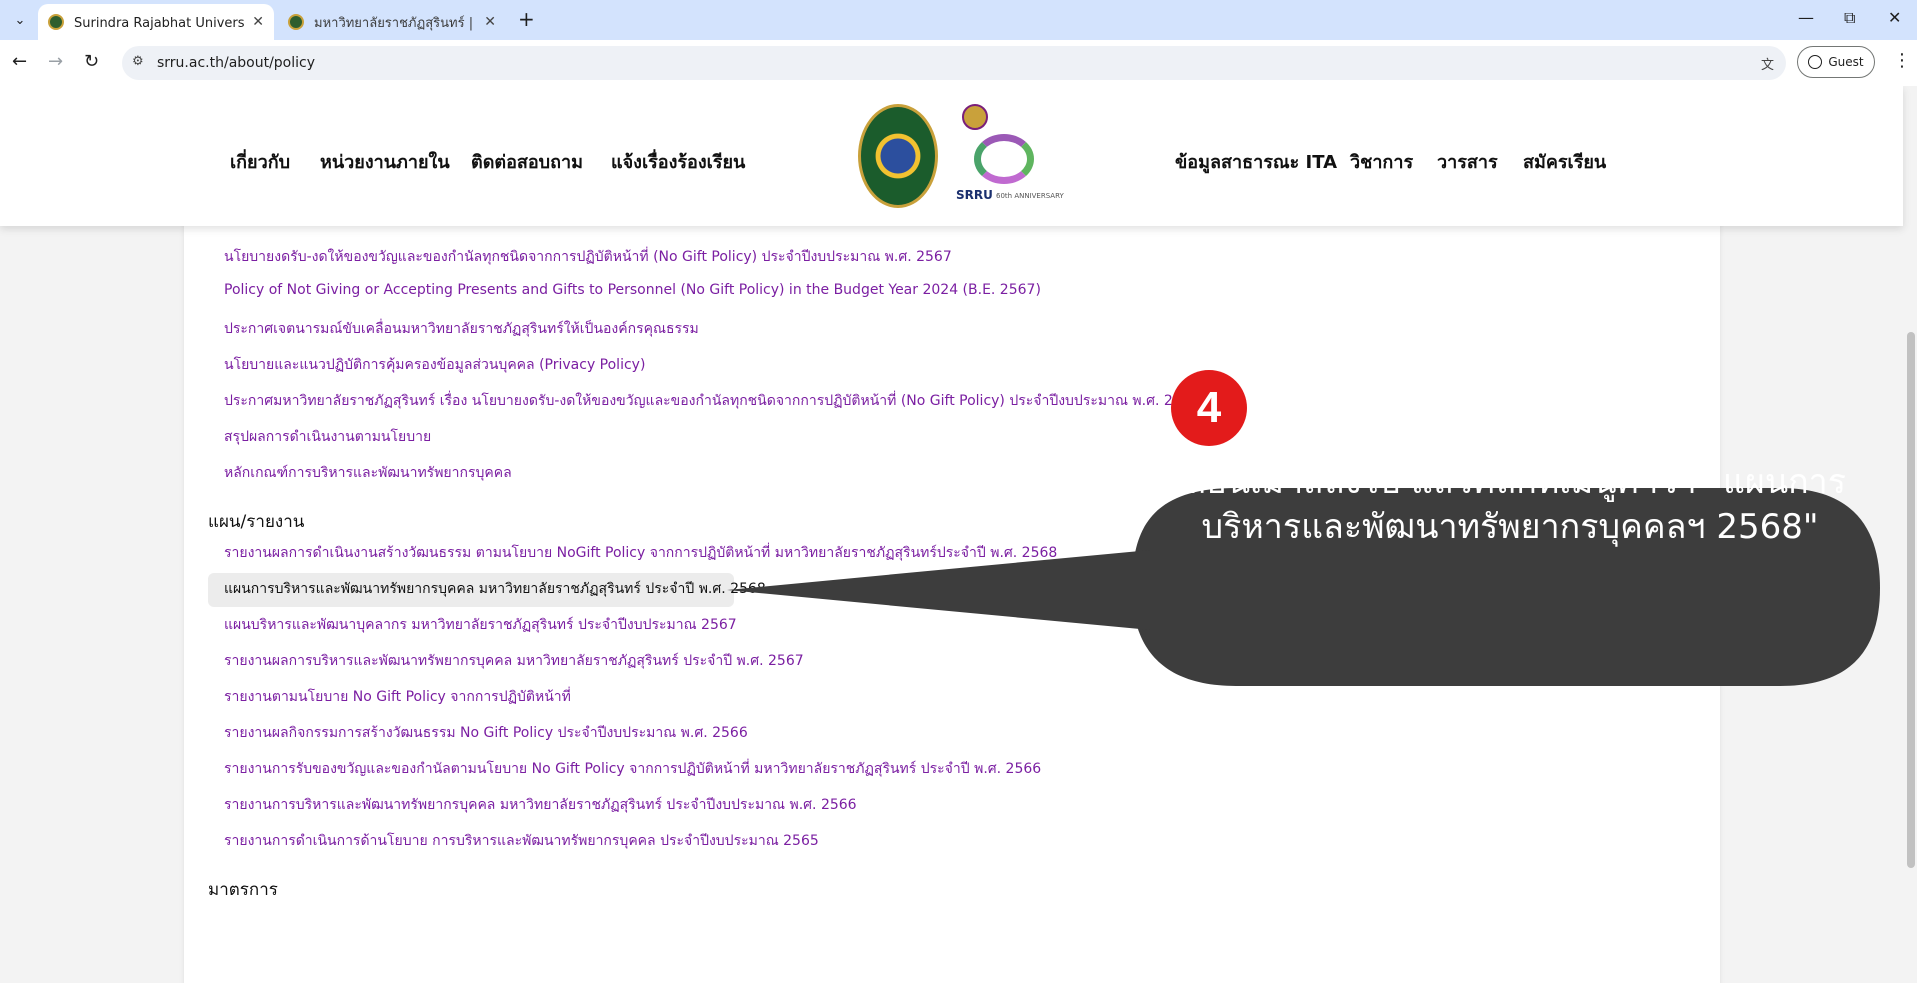 This screenshot has height=983, width=1917. What do you see at coordinates (1510, 527) in the screenshot?
I see `callout-line-2: บริหารและพัฒนาทรัพยากรบุคคลฯ 2568"` at bounding box center [1510, 527].